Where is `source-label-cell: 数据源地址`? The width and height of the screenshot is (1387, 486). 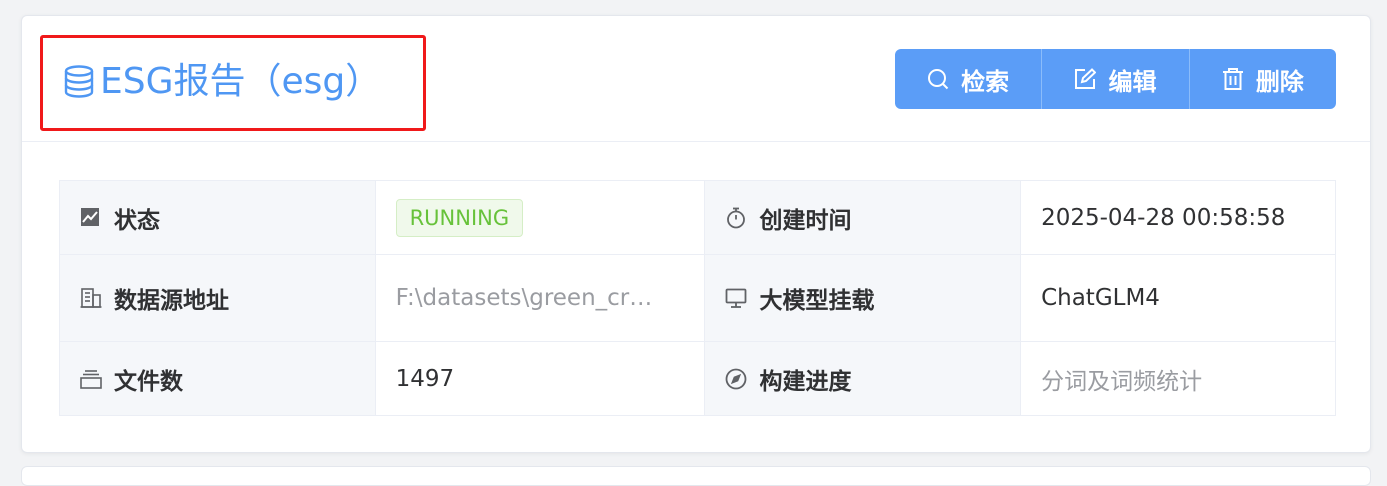
source-label-cell: 数据源地址 is located at coordinates (217, 298).